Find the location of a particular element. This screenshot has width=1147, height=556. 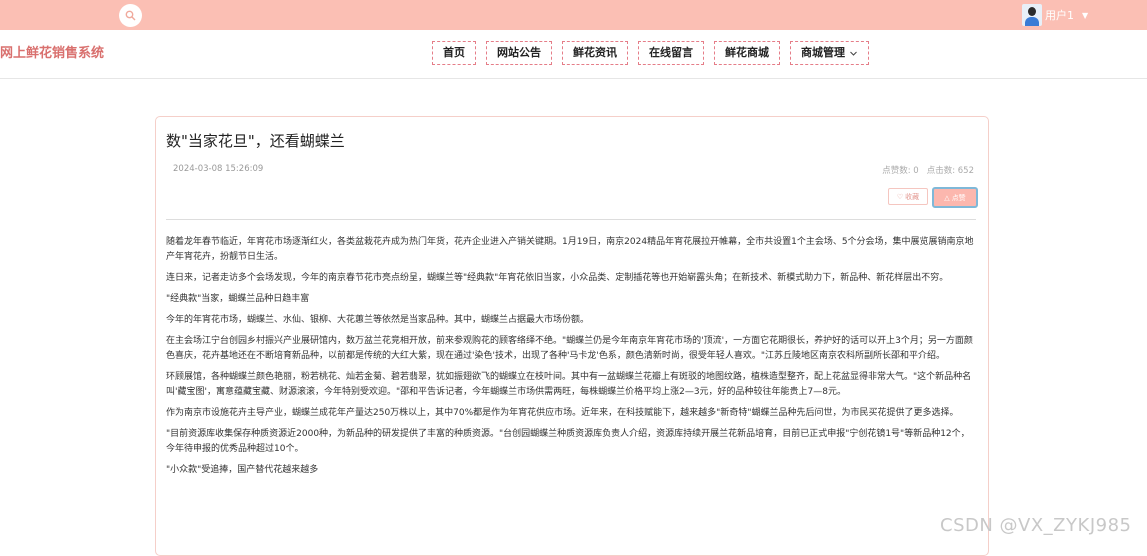

nav-row: 网上鲜花销售系统 首页 网站公告 鲜花资讯 在线留言 鲜花商城 商城管理 is located at coordinates (573, 54).